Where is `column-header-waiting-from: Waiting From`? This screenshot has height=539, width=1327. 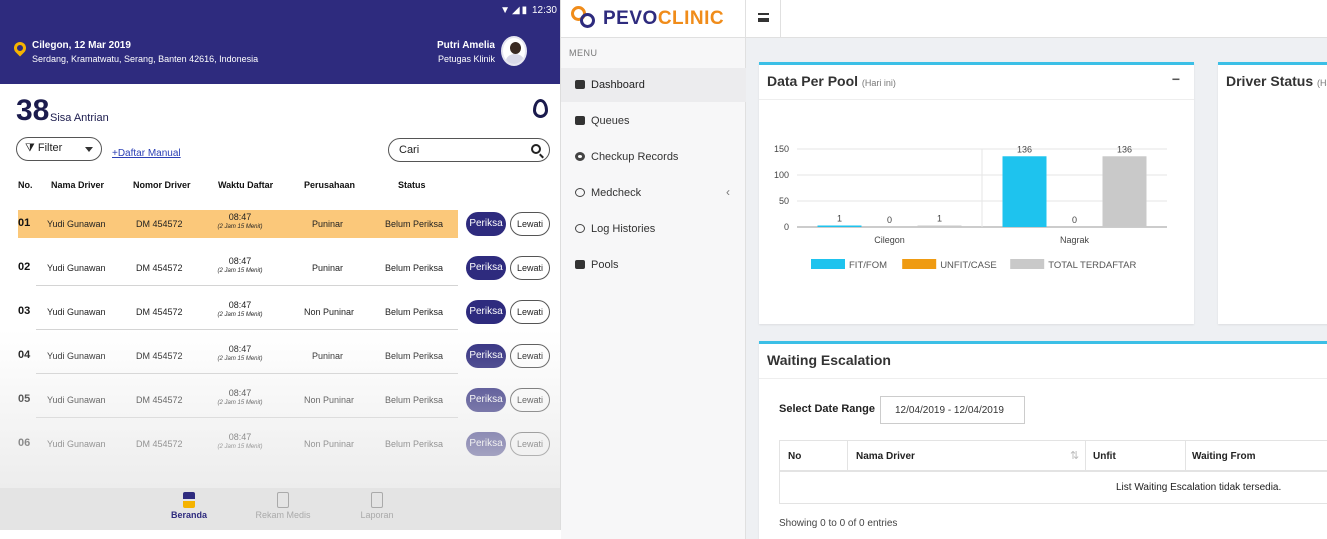
column-header-waiting-from: Waiting From is located at coordinates (1224, 456).